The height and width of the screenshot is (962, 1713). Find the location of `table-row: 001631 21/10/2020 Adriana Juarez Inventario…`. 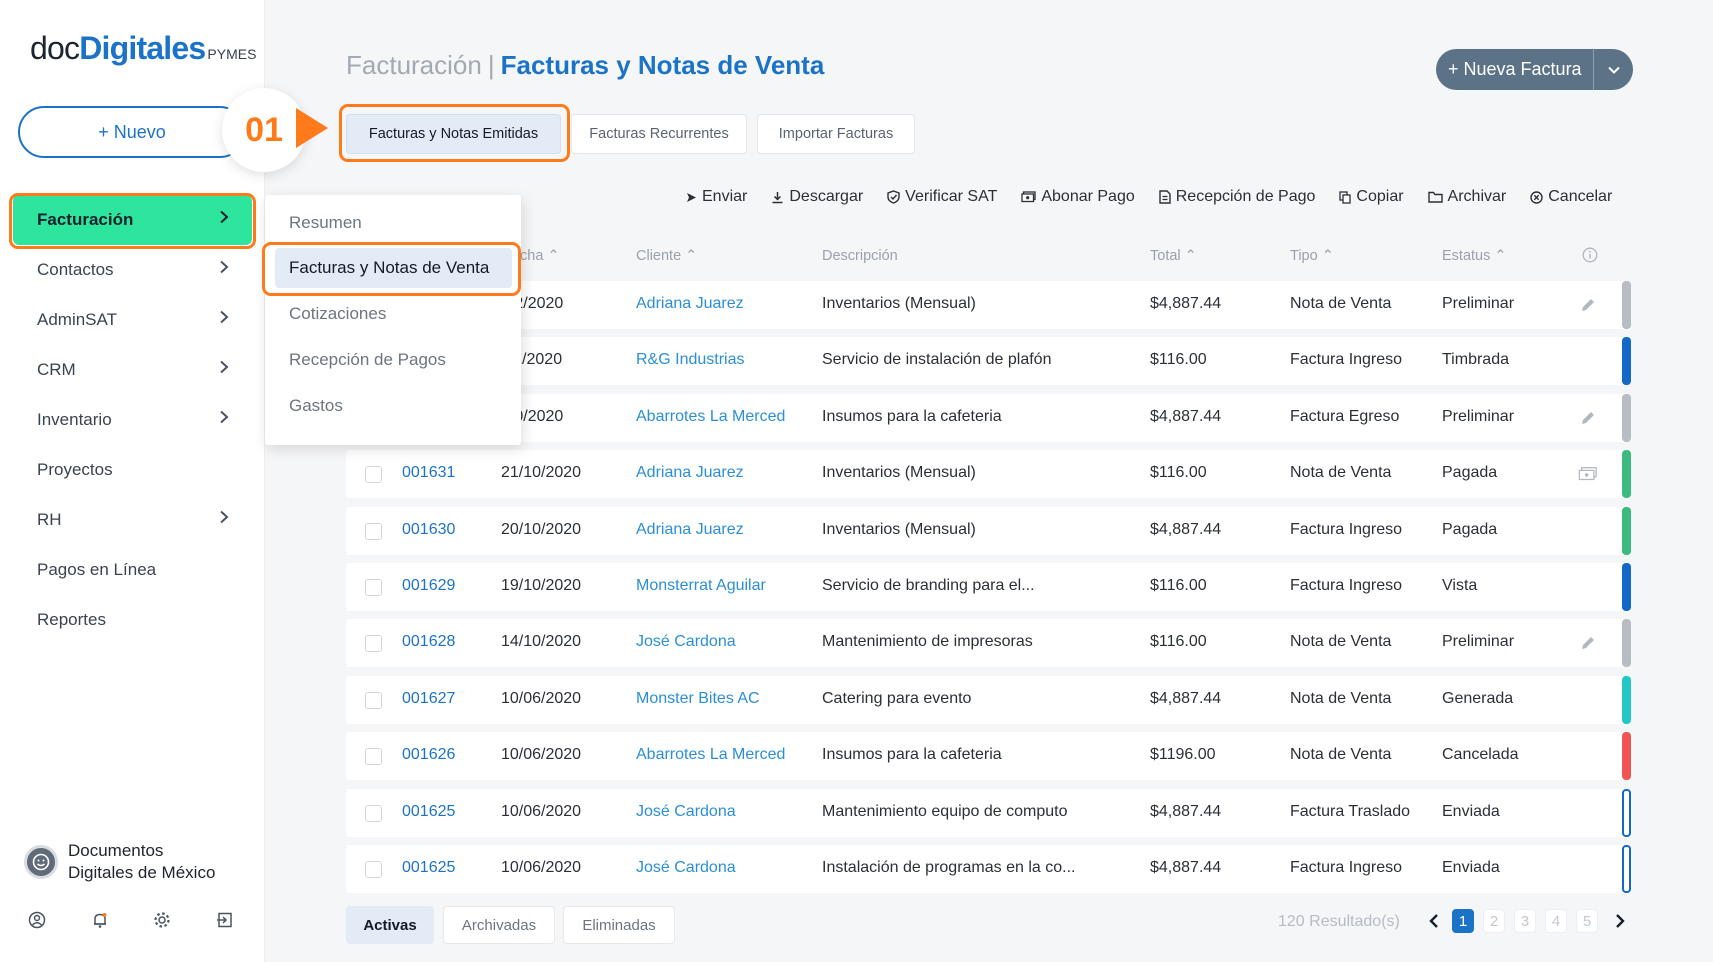

table-row: 001631 21/10/2020 Adriana Juarez Inventario… is located at coordinates (988, 474).